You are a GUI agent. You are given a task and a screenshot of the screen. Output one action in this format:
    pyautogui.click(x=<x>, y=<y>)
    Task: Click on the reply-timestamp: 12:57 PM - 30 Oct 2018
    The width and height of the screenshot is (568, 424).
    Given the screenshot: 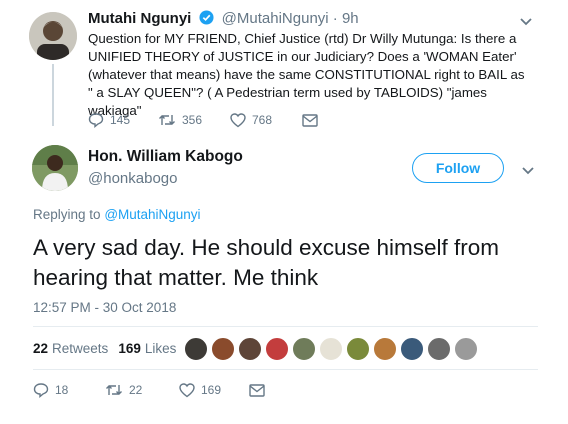 What is the action you would take?
    pyautogui.click(x=104, y=307)
    